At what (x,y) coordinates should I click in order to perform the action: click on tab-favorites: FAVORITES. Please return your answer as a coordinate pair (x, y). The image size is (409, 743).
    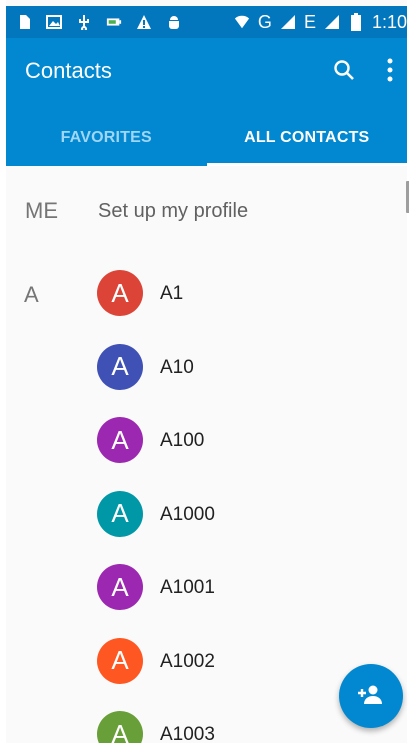
    Looking at the image, I should click on (106, 138).